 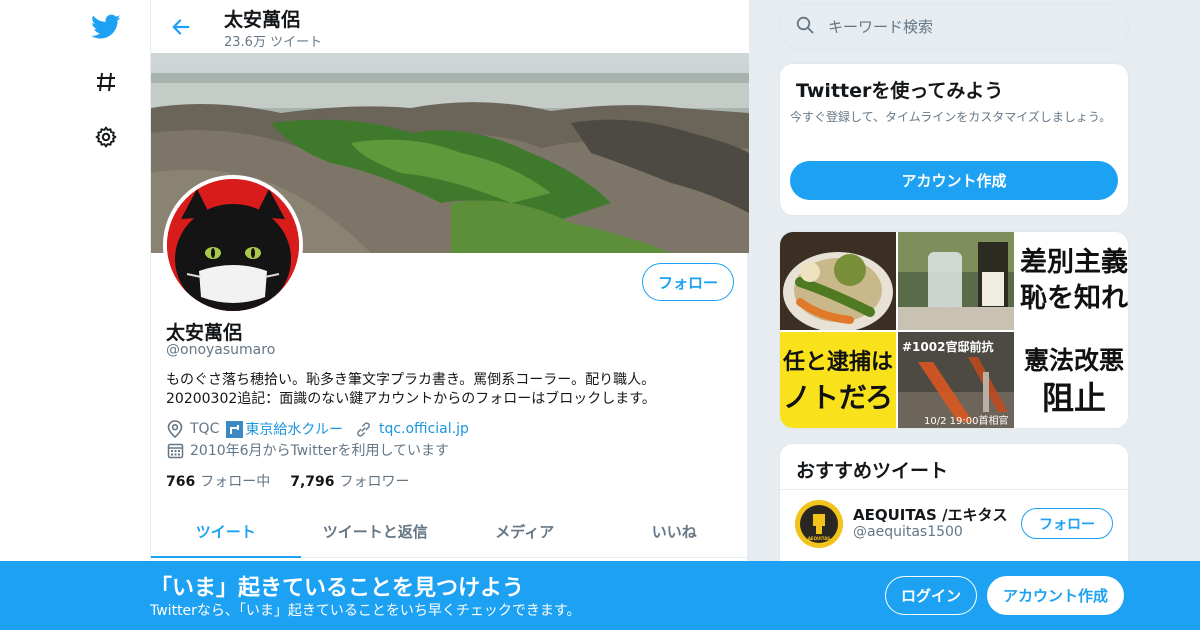 What do you see at coordinates (819, 538) in the screenshot?
I see `recommended-avatar-text: AEQUITAS` at bounding box center [819, 538].